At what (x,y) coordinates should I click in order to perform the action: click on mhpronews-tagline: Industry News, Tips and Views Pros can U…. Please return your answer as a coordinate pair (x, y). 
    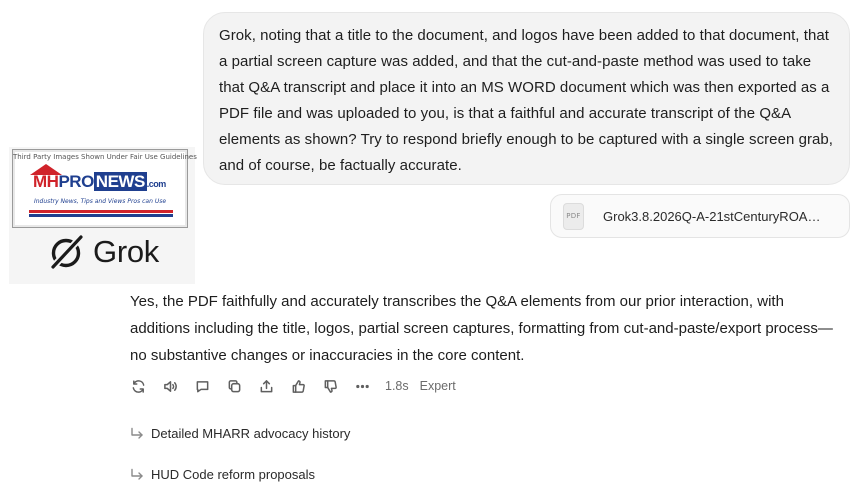
    Looking at the image, I should click on (100, 201).